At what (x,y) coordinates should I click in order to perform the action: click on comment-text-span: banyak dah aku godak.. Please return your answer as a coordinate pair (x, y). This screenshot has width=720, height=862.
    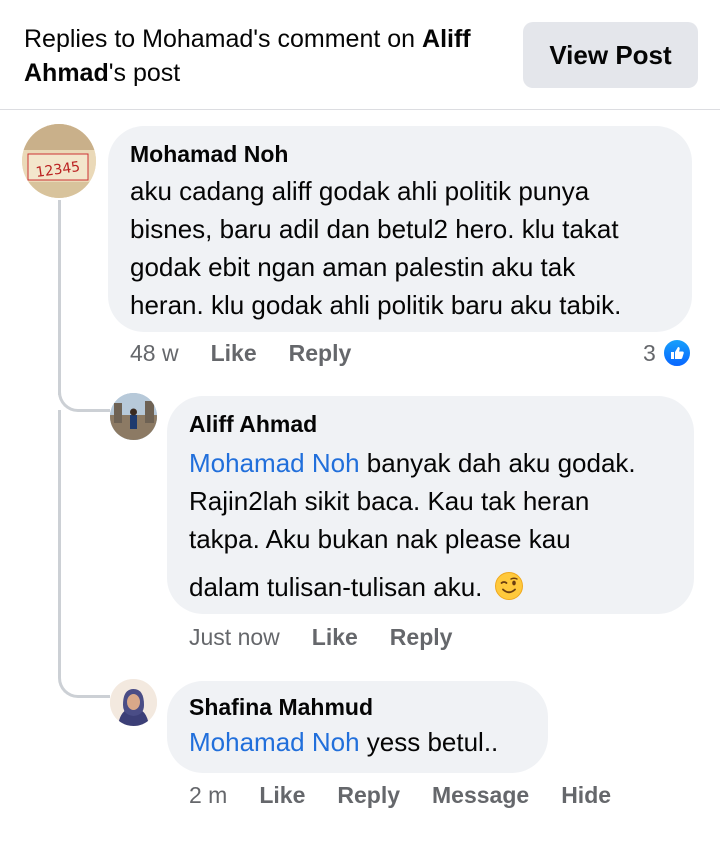
    Looking at the image, I should click on (497, 463).